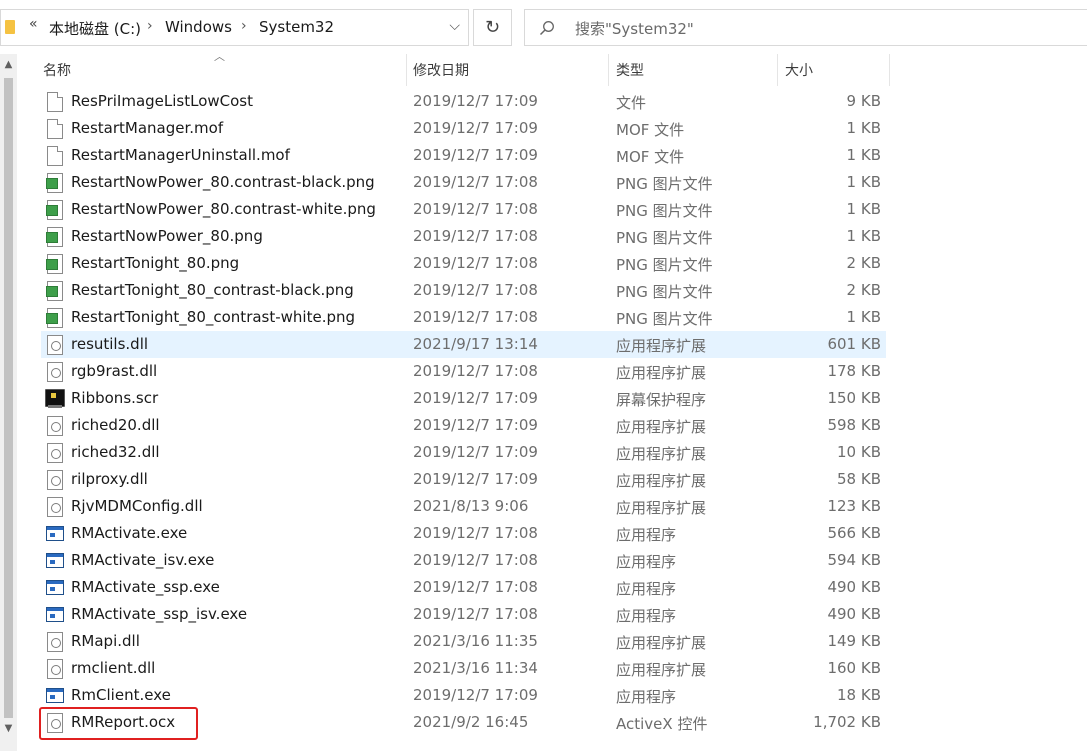 The image size is (1087, 751). Describe the element at coordinates (854, 425) in the screenshot. I see `file-size: 598 KB` at that location.